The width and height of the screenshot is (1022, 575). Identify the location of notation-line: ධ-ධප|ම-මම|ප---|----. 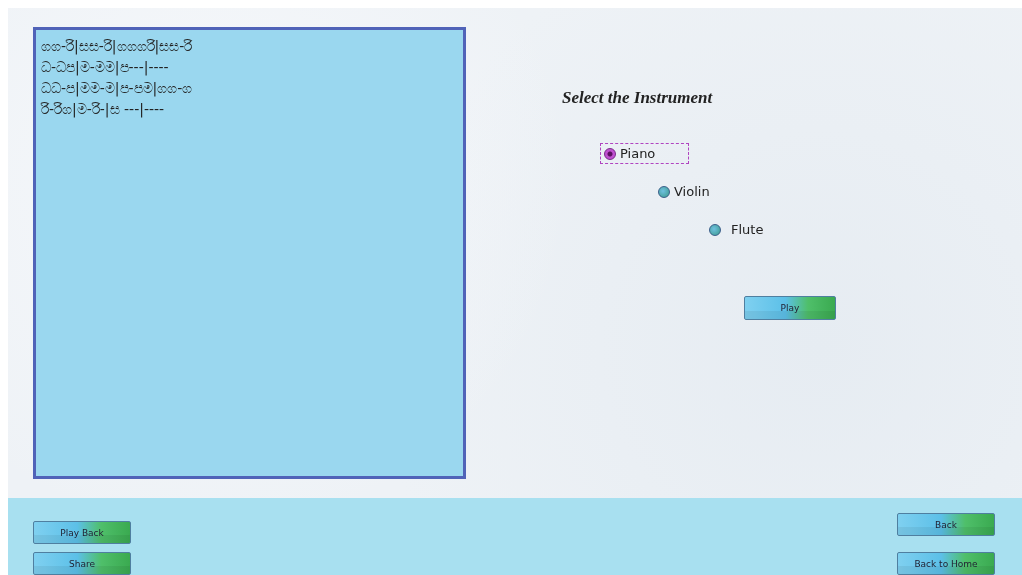
(105, 68).